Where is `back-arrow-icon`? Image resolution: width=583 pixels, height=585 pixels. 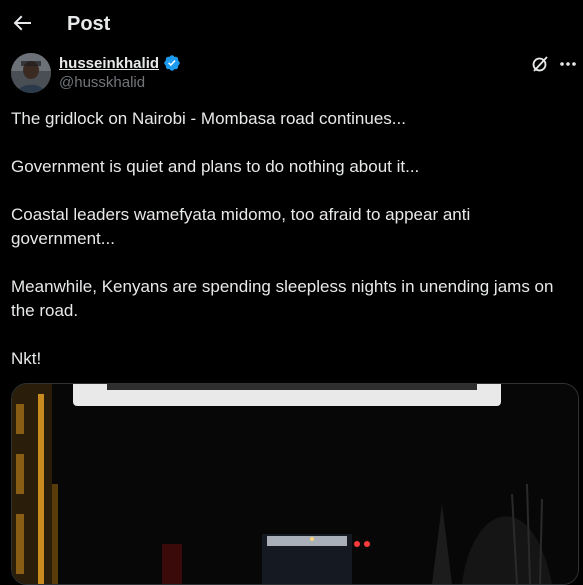 back-arrow-icon is located at coordinates (22, 23).